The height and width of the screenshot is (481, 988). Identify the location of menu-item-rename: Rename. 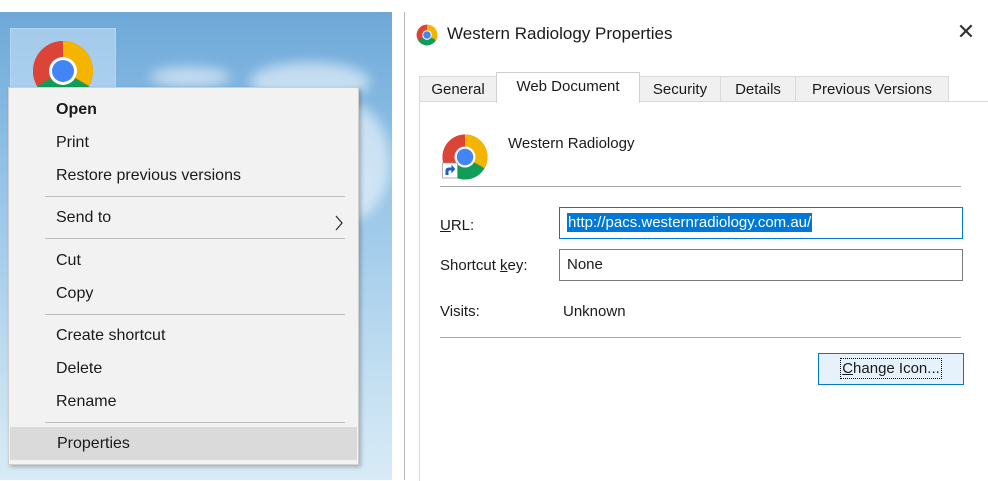
(183, 401).